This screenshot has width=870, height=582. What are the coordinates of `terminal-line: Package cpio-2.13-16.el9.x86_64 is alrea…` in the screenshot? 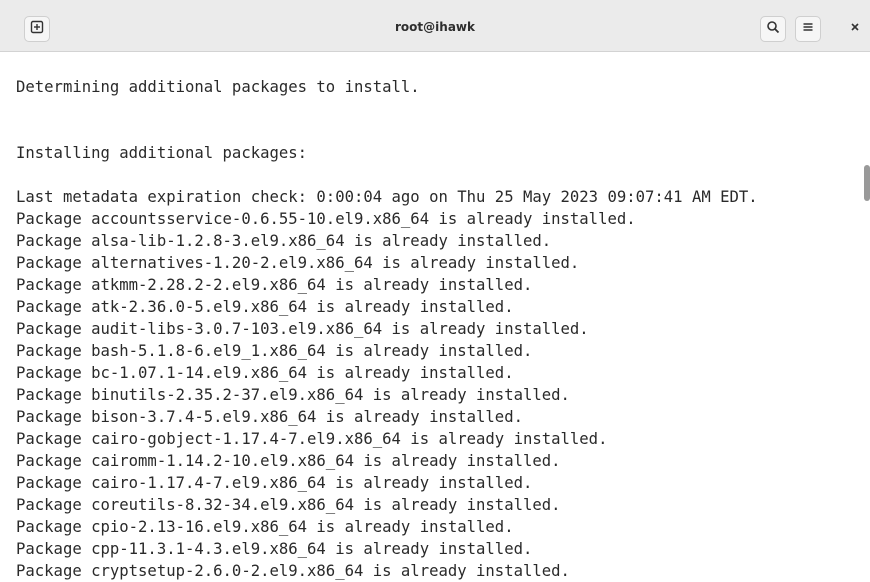 It's located at (265, 527).